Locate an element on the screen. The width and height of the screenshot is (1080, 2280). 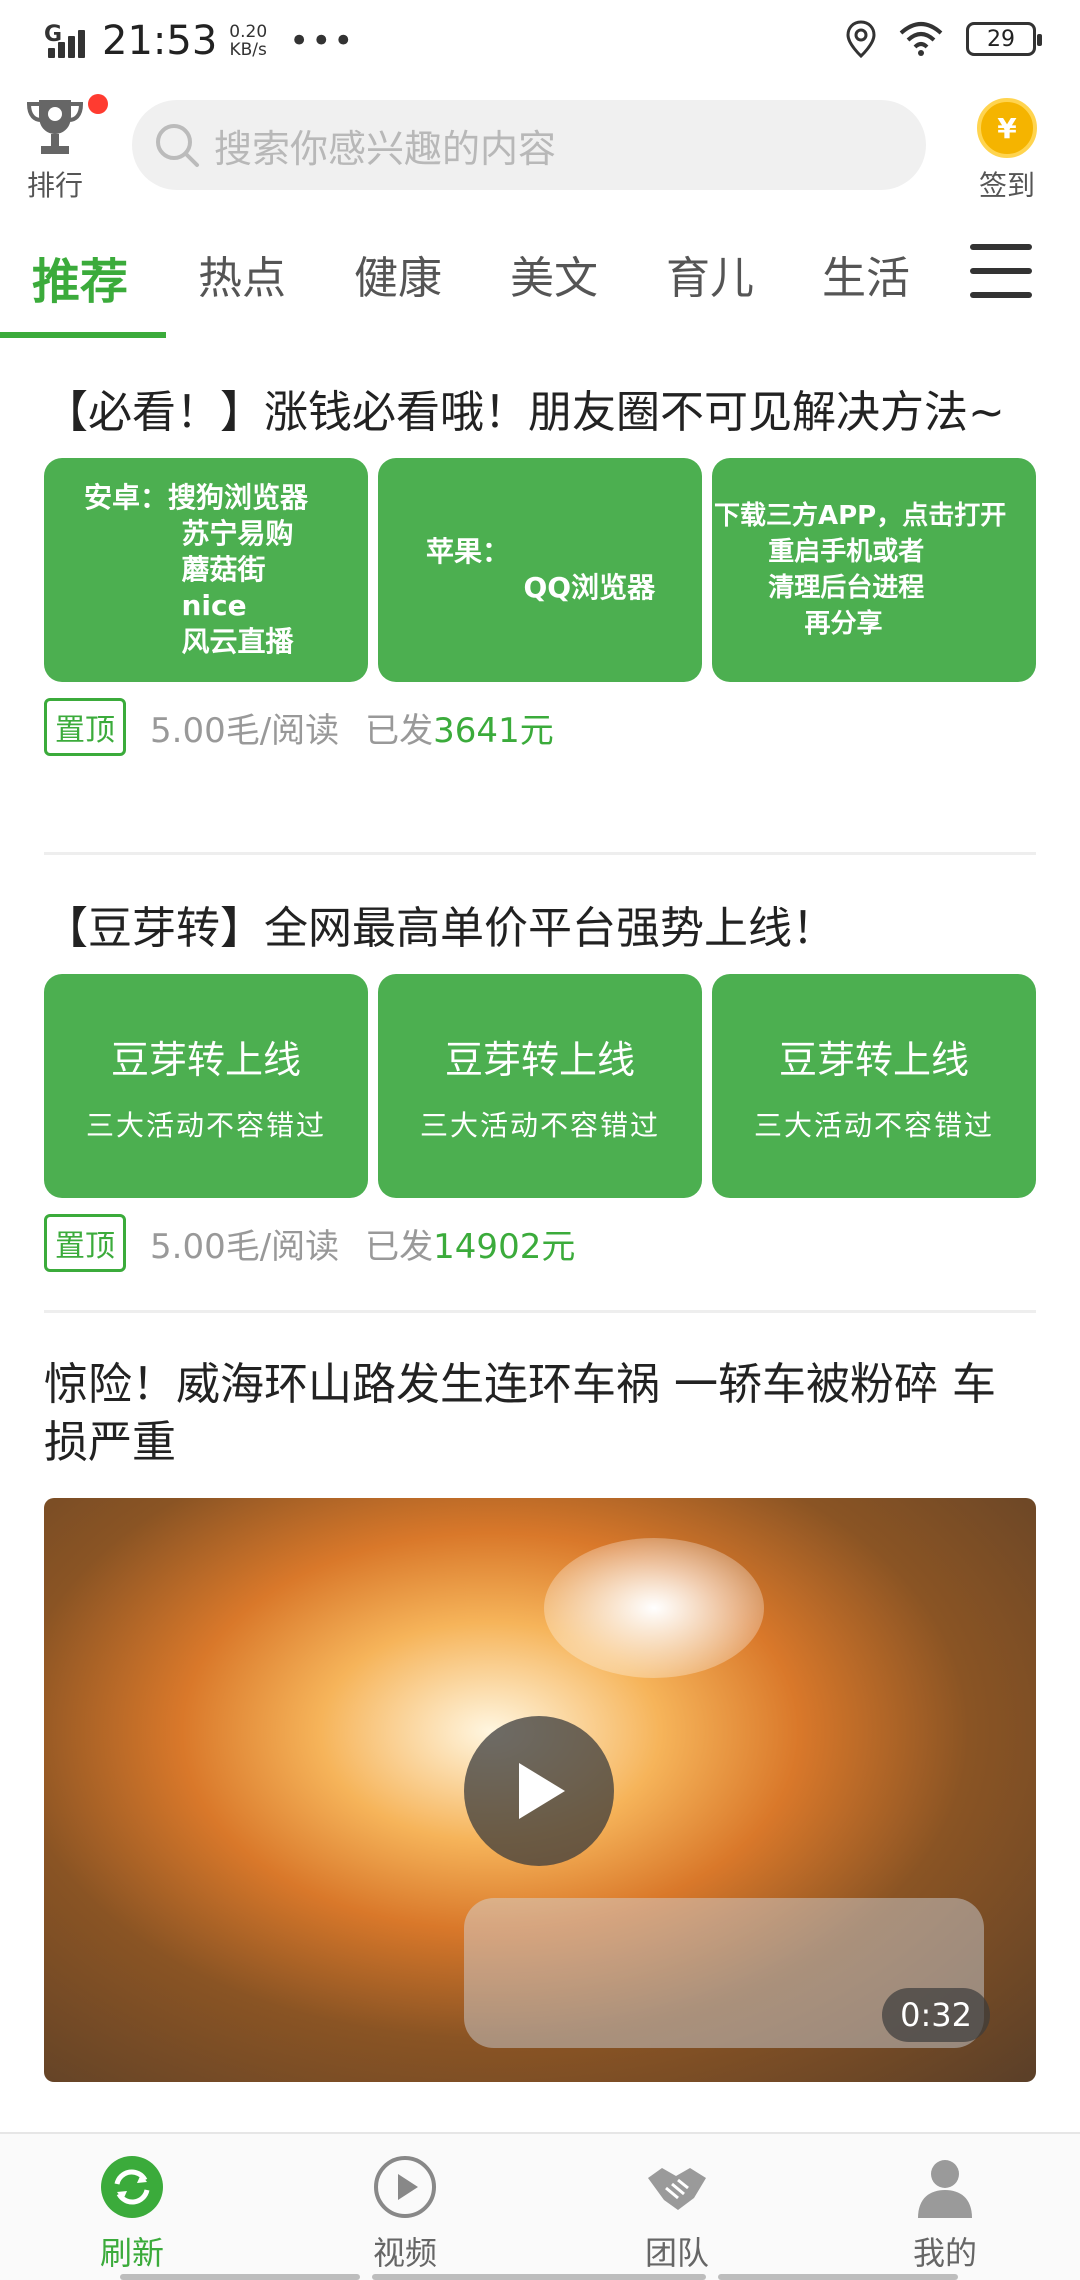
status-left: G 21:53 0.20 KB/s ••• is located at coordinates (199, 41).